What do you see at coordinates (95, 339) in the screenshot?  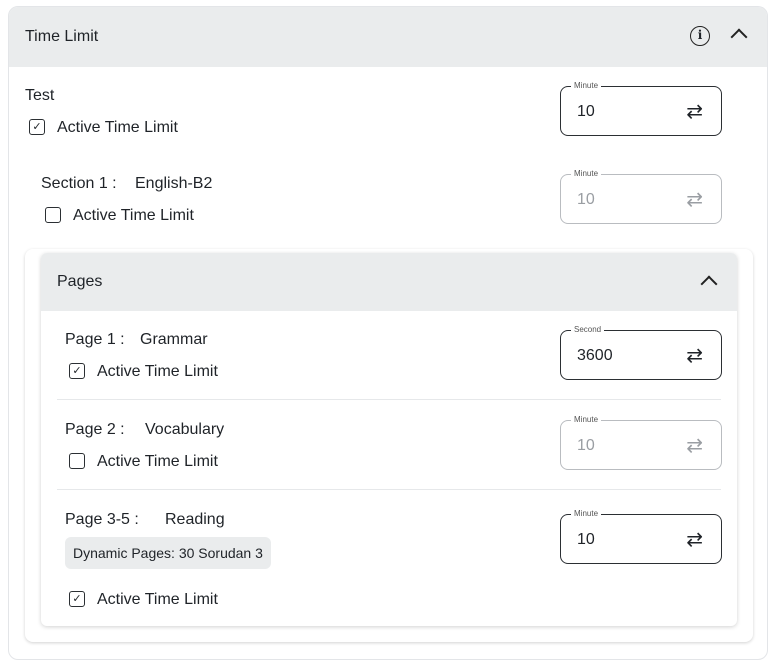 I see `page-label: Page 1 :` at bounding box center [95, 339].